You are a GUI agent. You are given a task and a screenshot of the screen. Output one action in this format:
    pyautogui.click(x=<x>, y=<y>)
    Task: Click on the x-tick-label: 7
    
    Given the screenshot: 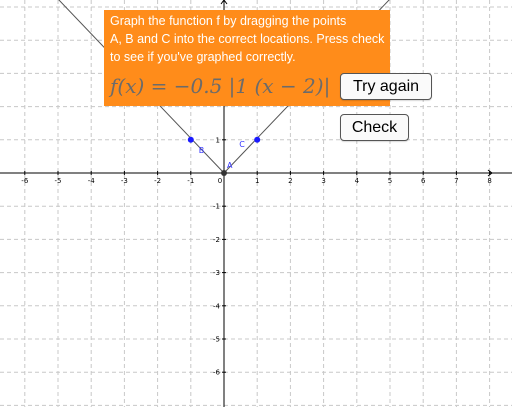 What is the action you would take?
    pyautogui.click(x=456, y=181)
    